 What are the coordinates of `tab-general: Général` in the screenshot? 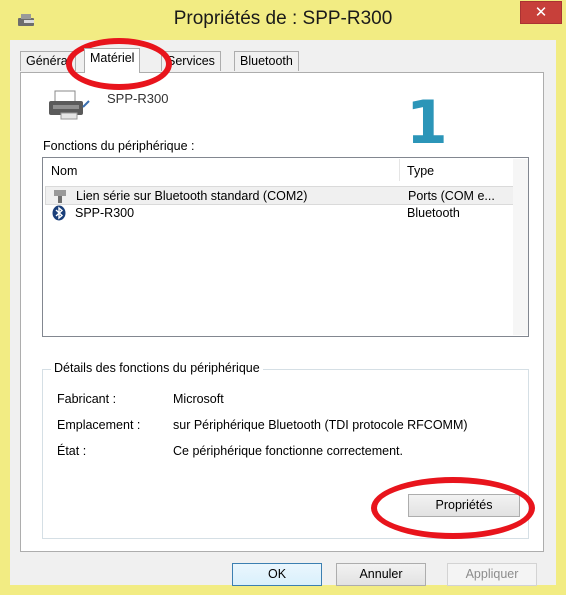 It's located at (48, 61).